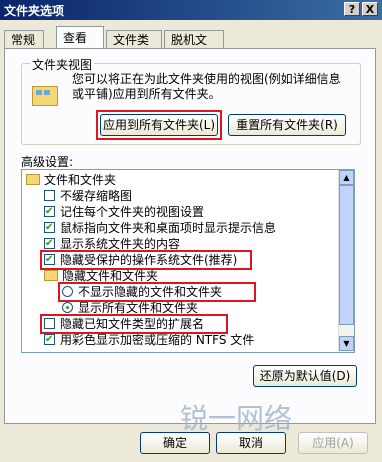  What do you see at coordinates (236, 418) in the screenshot?
I see `watermark-logo: 锐一网络` at bounding box center [236, 418].